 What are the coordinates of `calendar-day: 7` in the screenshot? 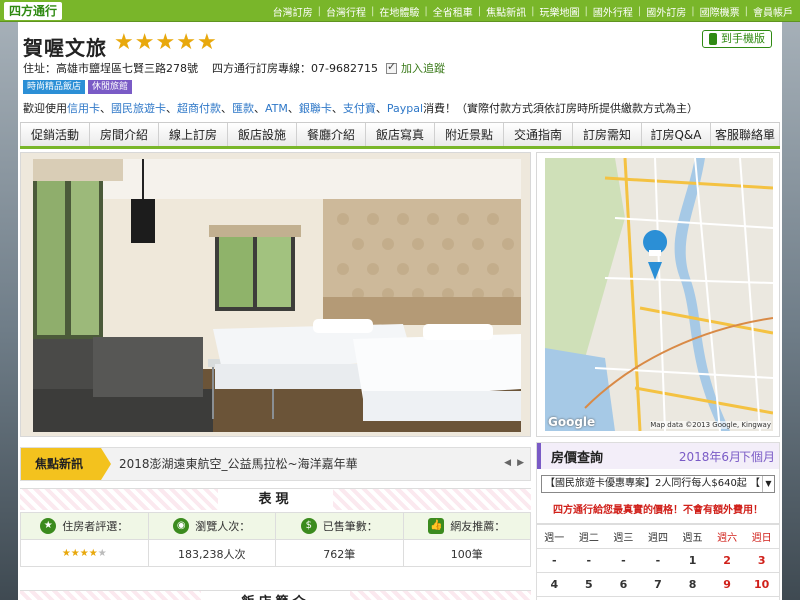 It's located at (658, 584).